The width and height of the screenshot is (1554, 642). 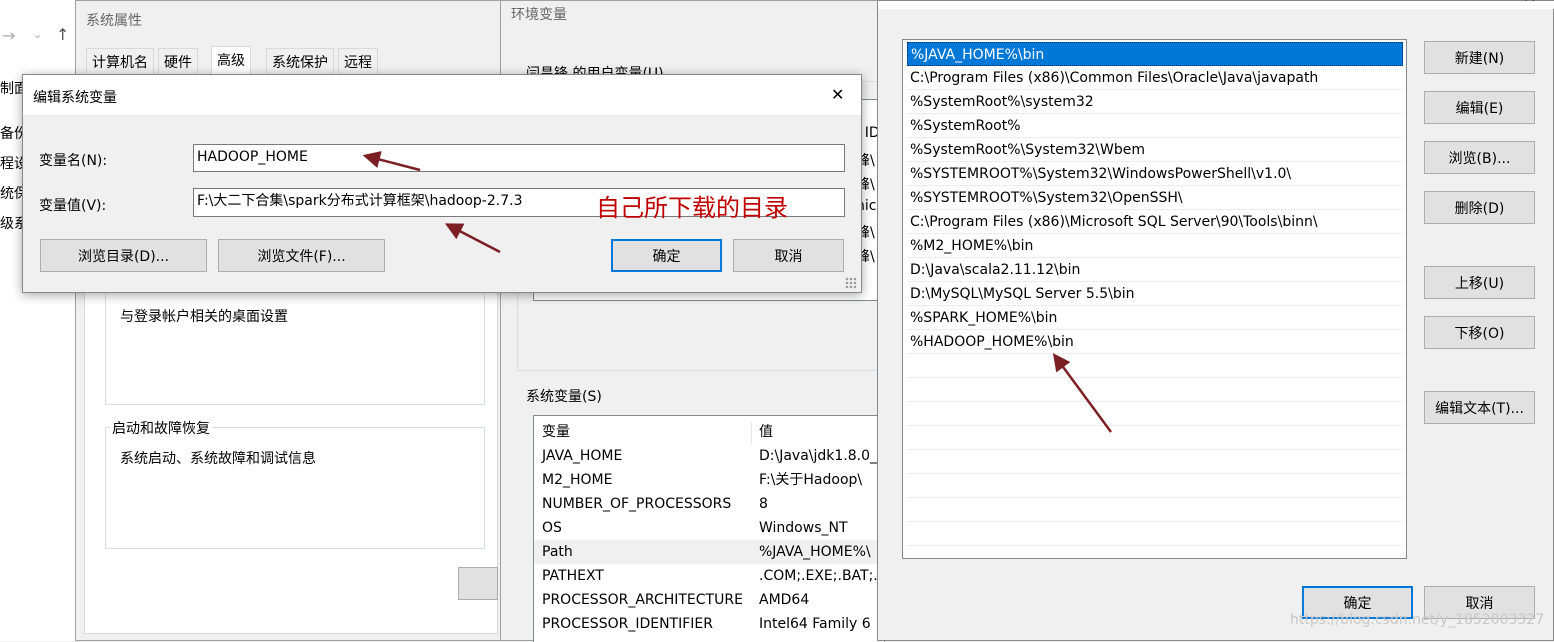 What do you see at coordinates (1417, 620) in the screenshot?
I see `watermark: https://blog.csdn.net/y_1852003327` at bounding box center [1417, 620].